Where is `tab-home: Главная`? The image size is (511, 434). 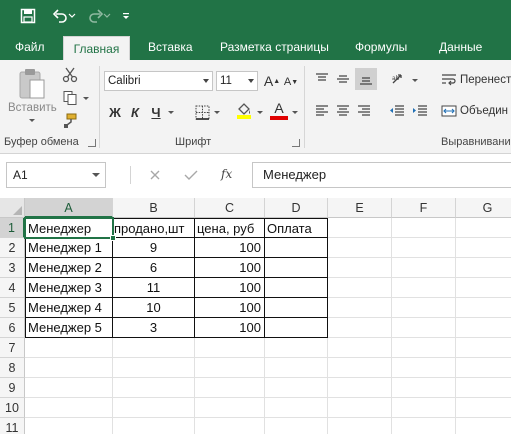
tab-home: Главная is located at coordinates (96, 48).